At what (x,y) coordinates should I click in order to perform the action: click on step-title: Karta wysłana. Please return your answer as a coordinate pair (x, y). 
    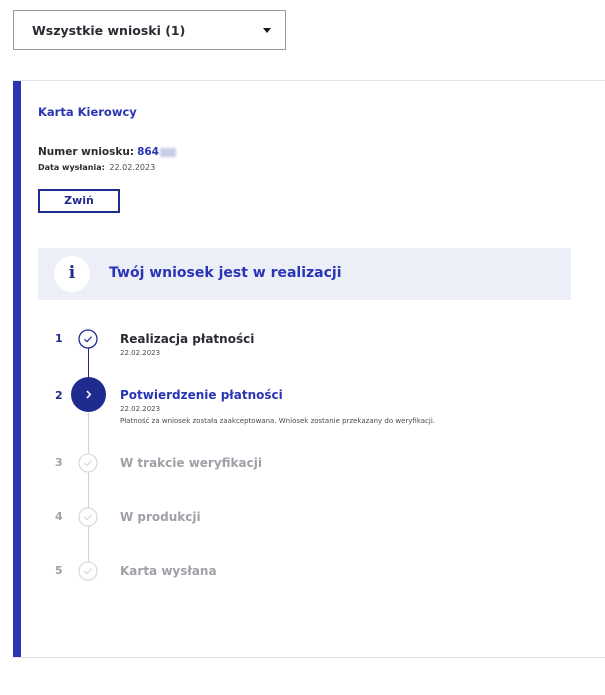
    Looking at the image, I should click on (168, 571).